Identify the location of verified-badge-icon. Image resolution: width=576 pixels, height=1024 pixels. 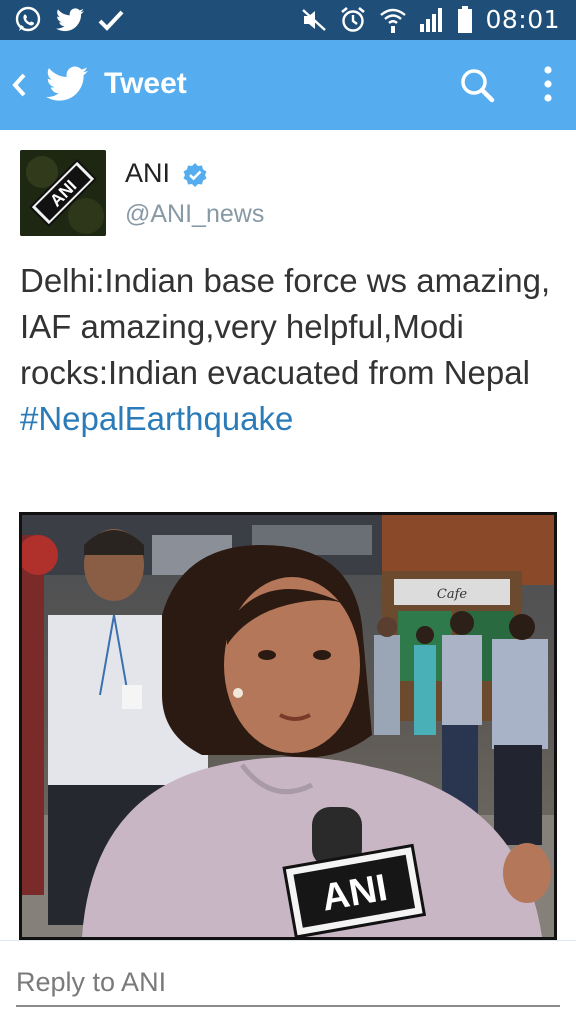
(195, 177).